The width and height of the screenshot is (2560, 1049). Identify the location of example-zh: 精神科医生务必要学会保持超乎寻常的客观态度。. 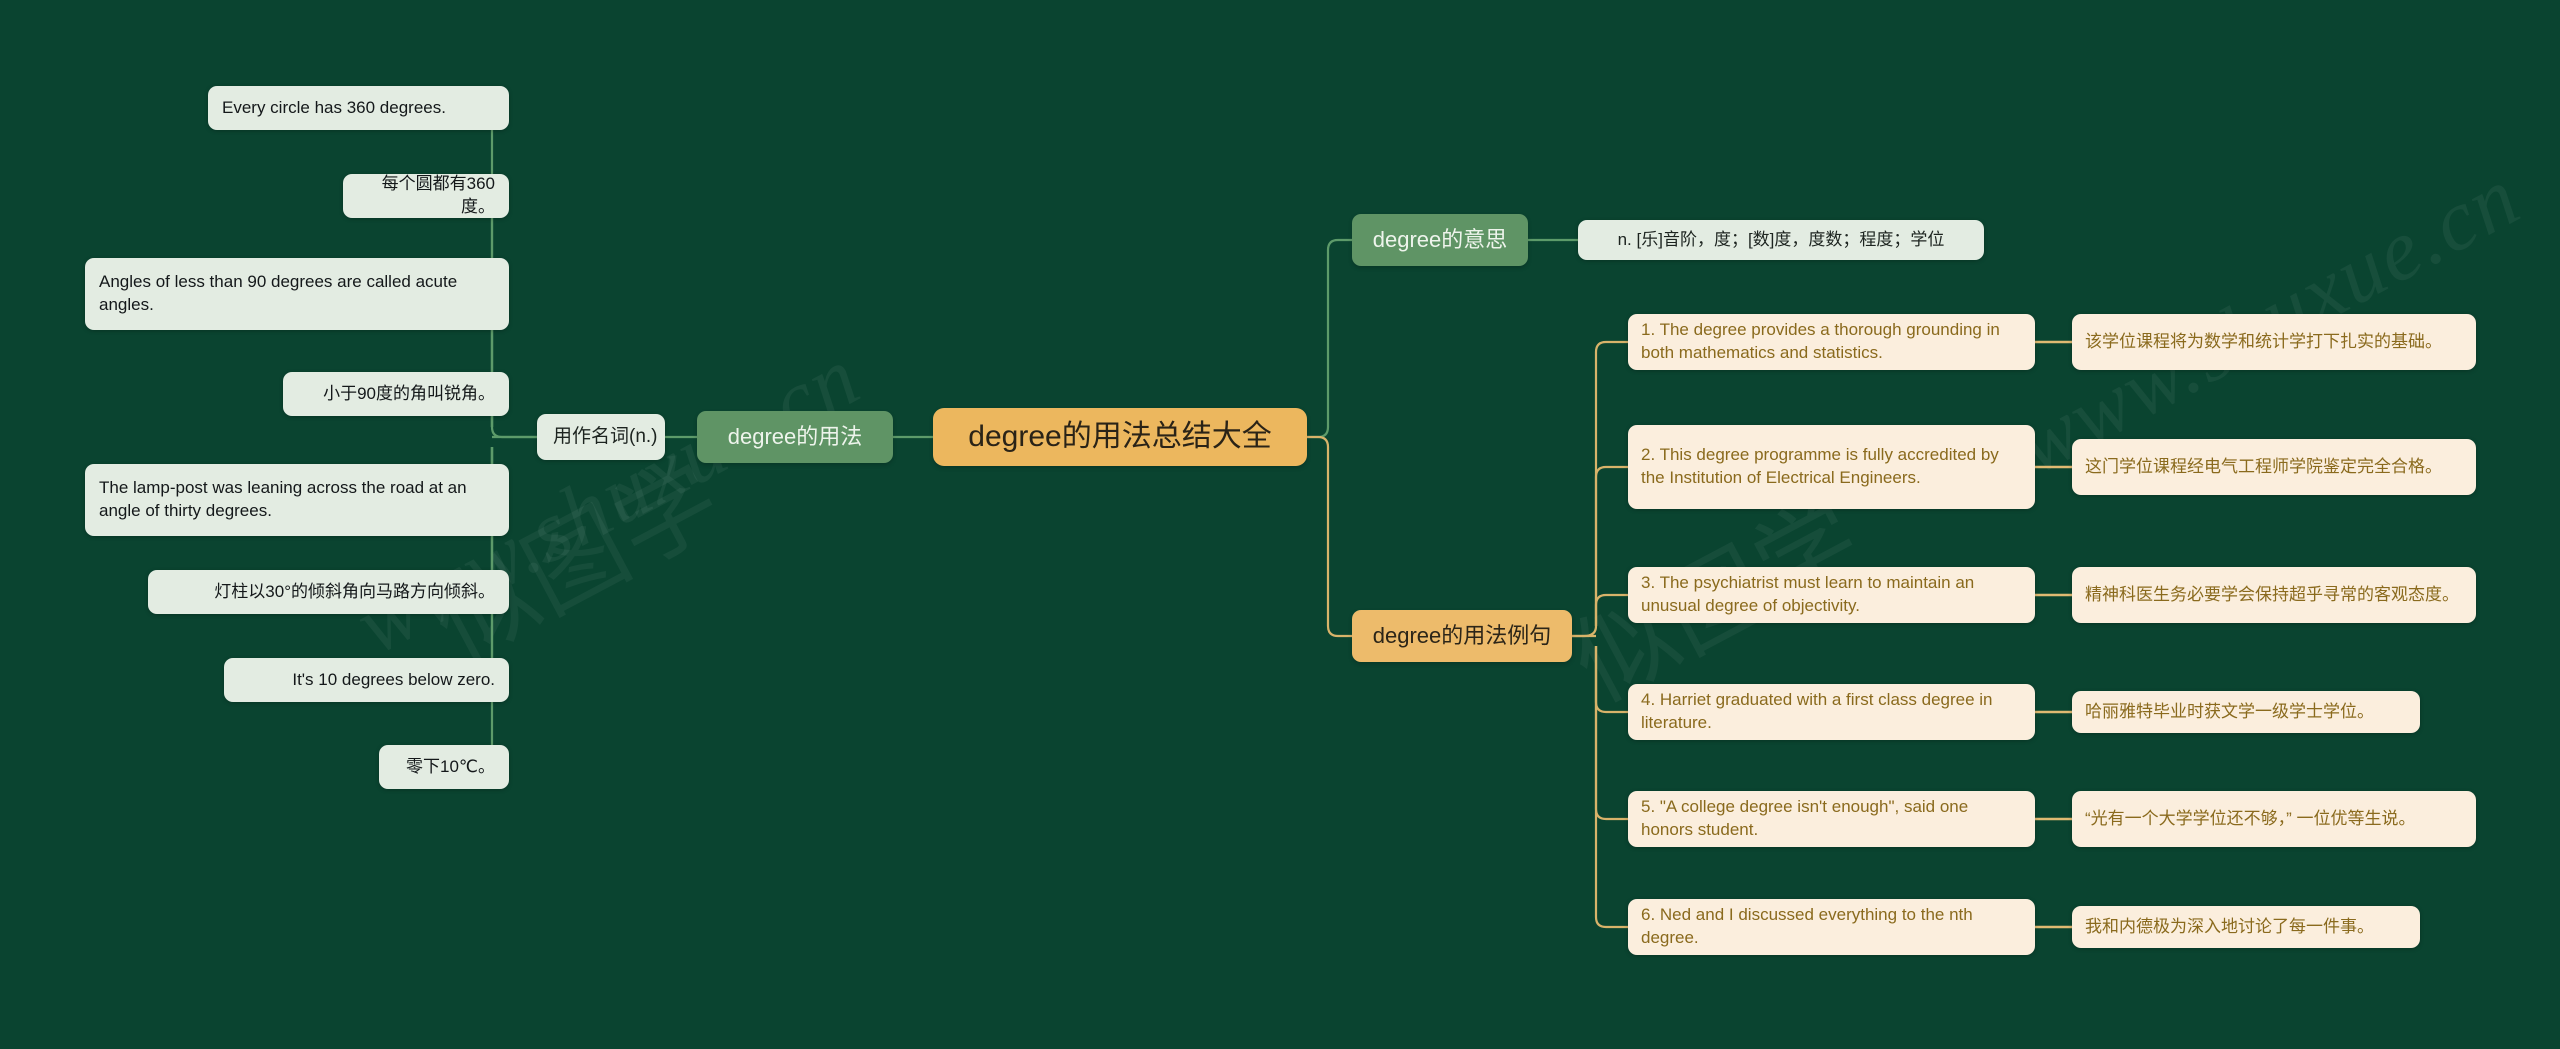
(2274, 595).